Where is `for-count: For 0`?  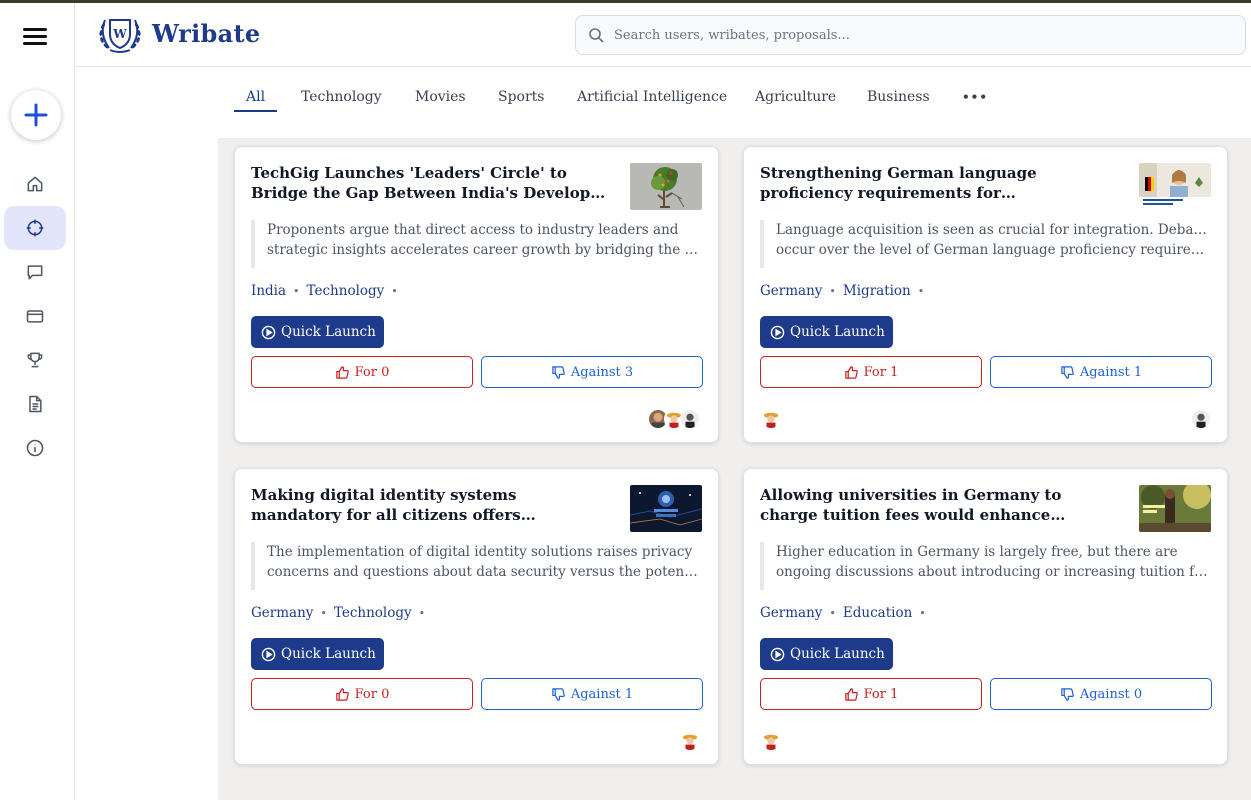 for-count: For 0 is located at coordinates (372, 694).